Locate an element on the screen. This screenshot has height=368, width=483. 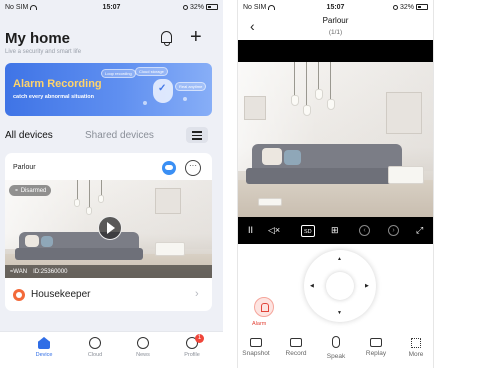
ptz-joystick: ▲ ▼ ◀ ▶ is located at coordinates (340, 286).